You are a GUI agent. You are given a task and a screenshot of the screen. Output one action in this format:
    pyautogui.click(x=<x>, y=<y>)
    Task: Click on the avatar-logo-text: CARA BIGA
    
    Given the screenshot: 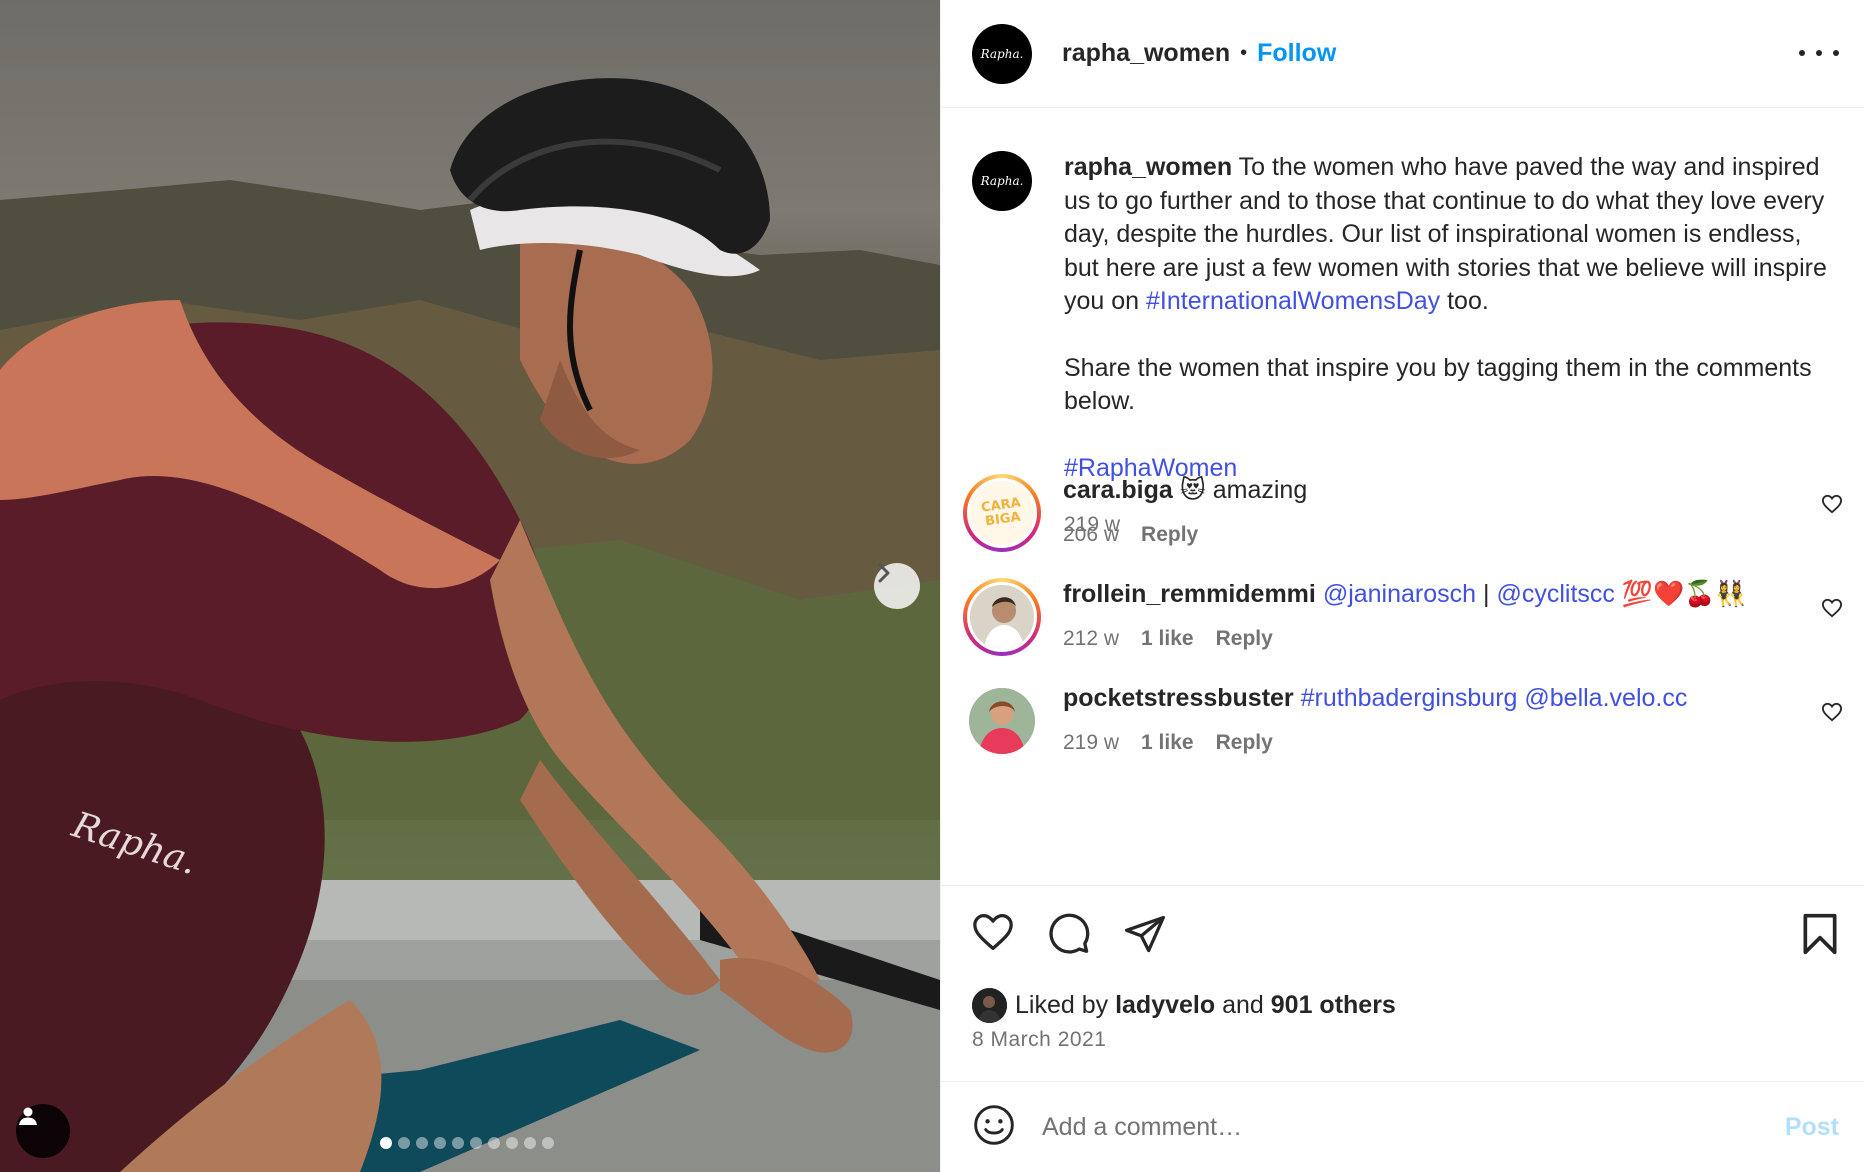 What is the action you would take?
    pyautogui.click(x=1001, y=512)
    